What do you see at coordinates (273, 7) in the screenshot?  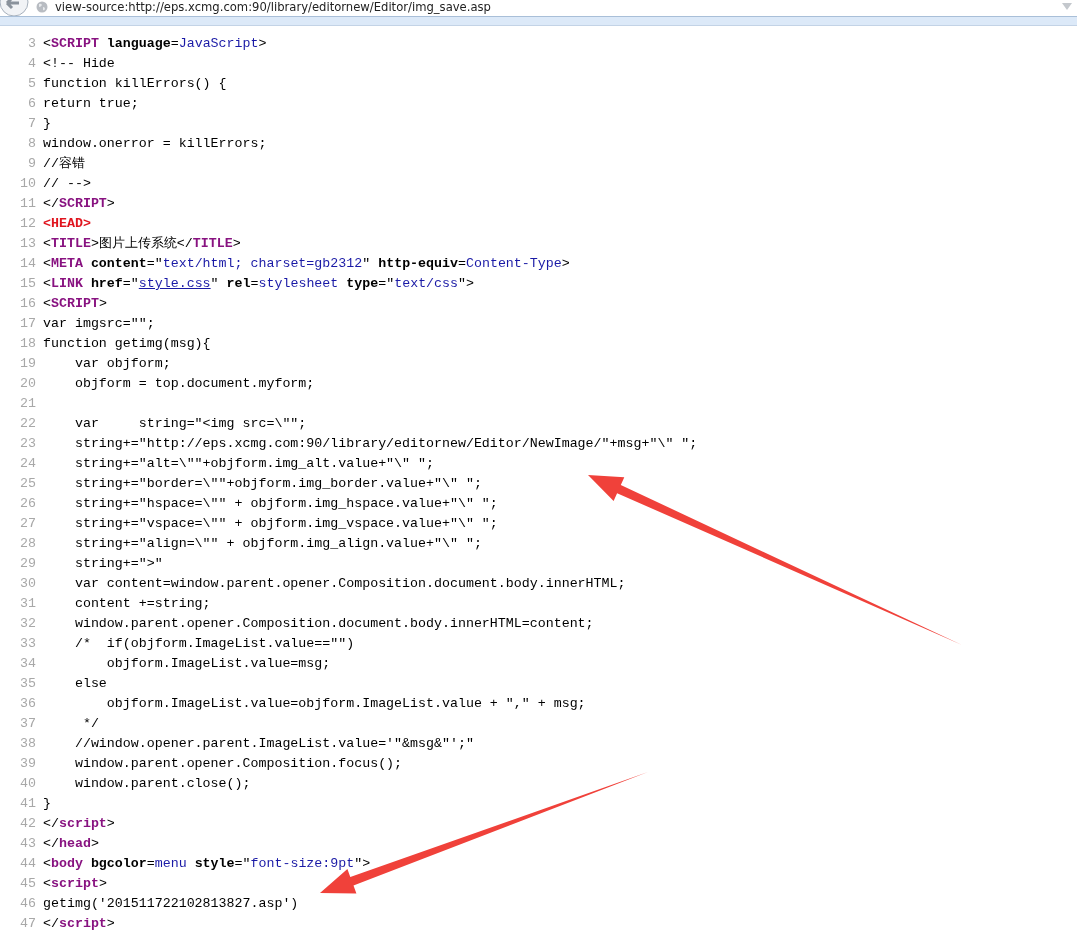 I see `address-field: view-source:http://eps.xcmg.com:90/library/editornew/Editor/img_save.asp` at bounding box center [273, 7].